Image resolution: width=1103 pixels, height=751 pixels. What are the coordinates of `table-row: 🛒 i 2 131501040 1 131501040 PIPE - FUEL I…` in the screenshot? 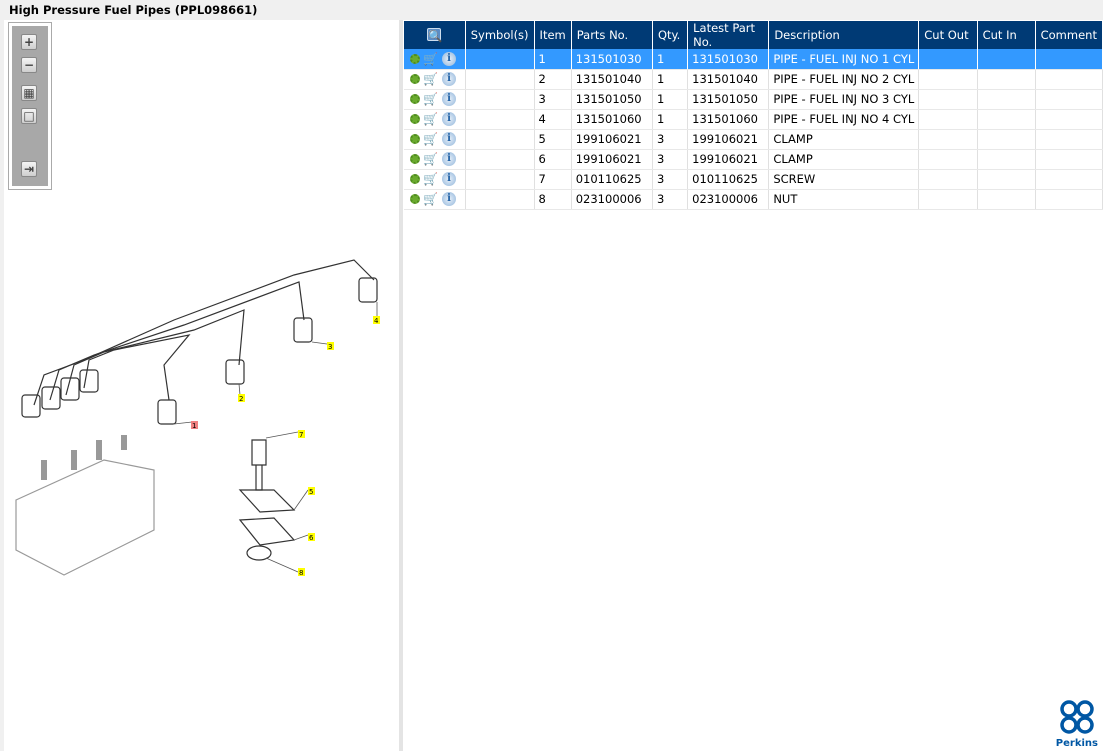 It's located at (753, 79).